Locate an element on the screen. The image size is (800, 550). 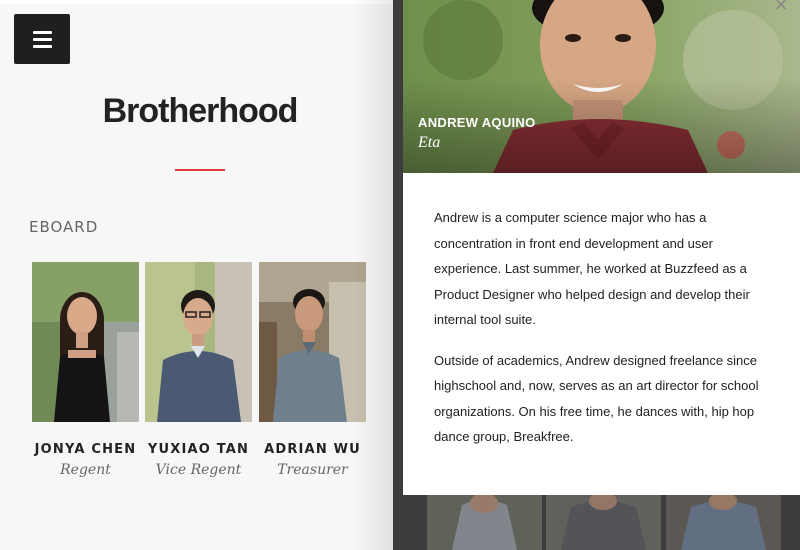
member-card-jonya-chen: JONYA CHEN Regent is located at coordinates (85, 370).